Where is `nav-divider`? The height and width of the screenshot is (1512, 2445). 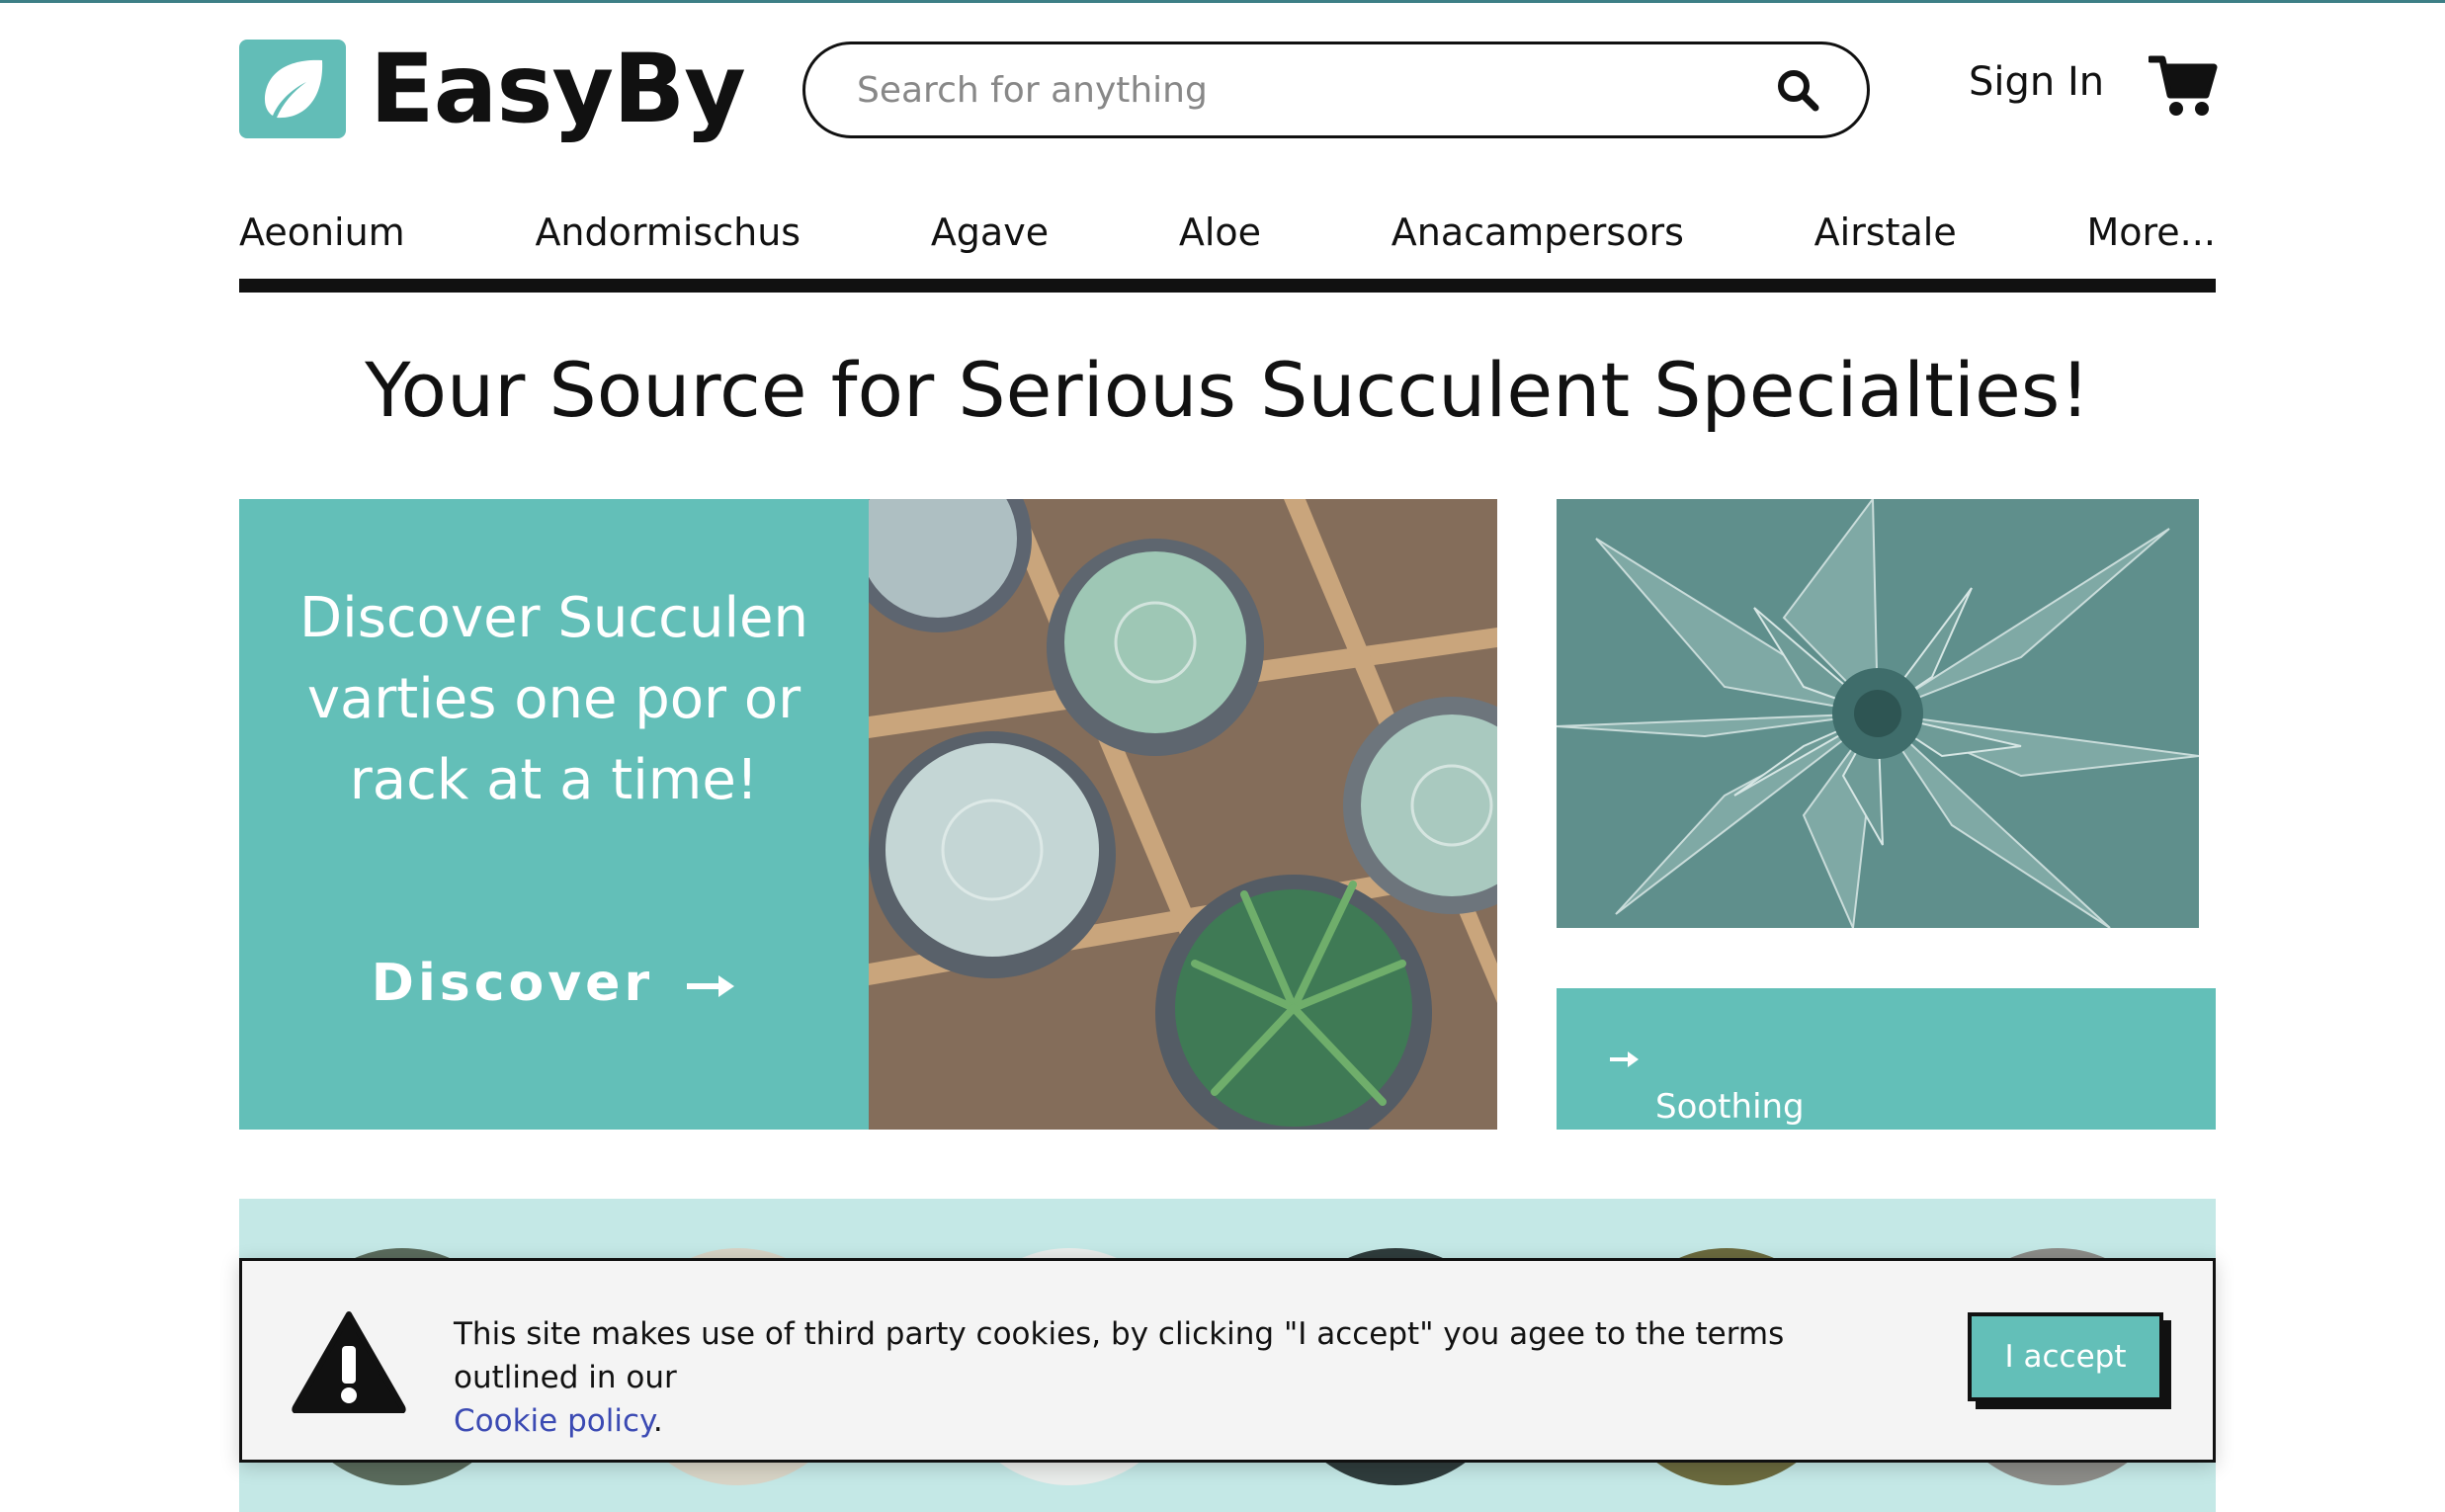 nav-divider is located at coordinates (1227, 286).